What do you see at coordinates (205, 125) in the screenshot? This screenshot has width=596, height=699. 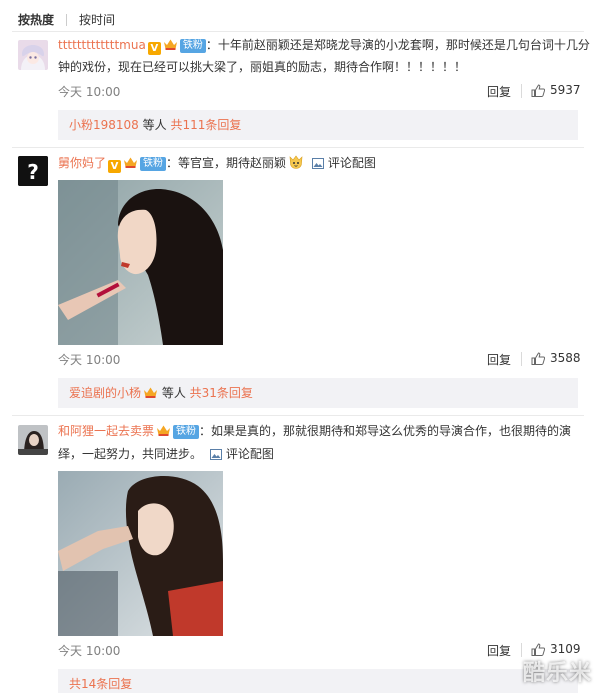 I see `replies-count-link: 共111条回复` at bounding box center [205, 125].